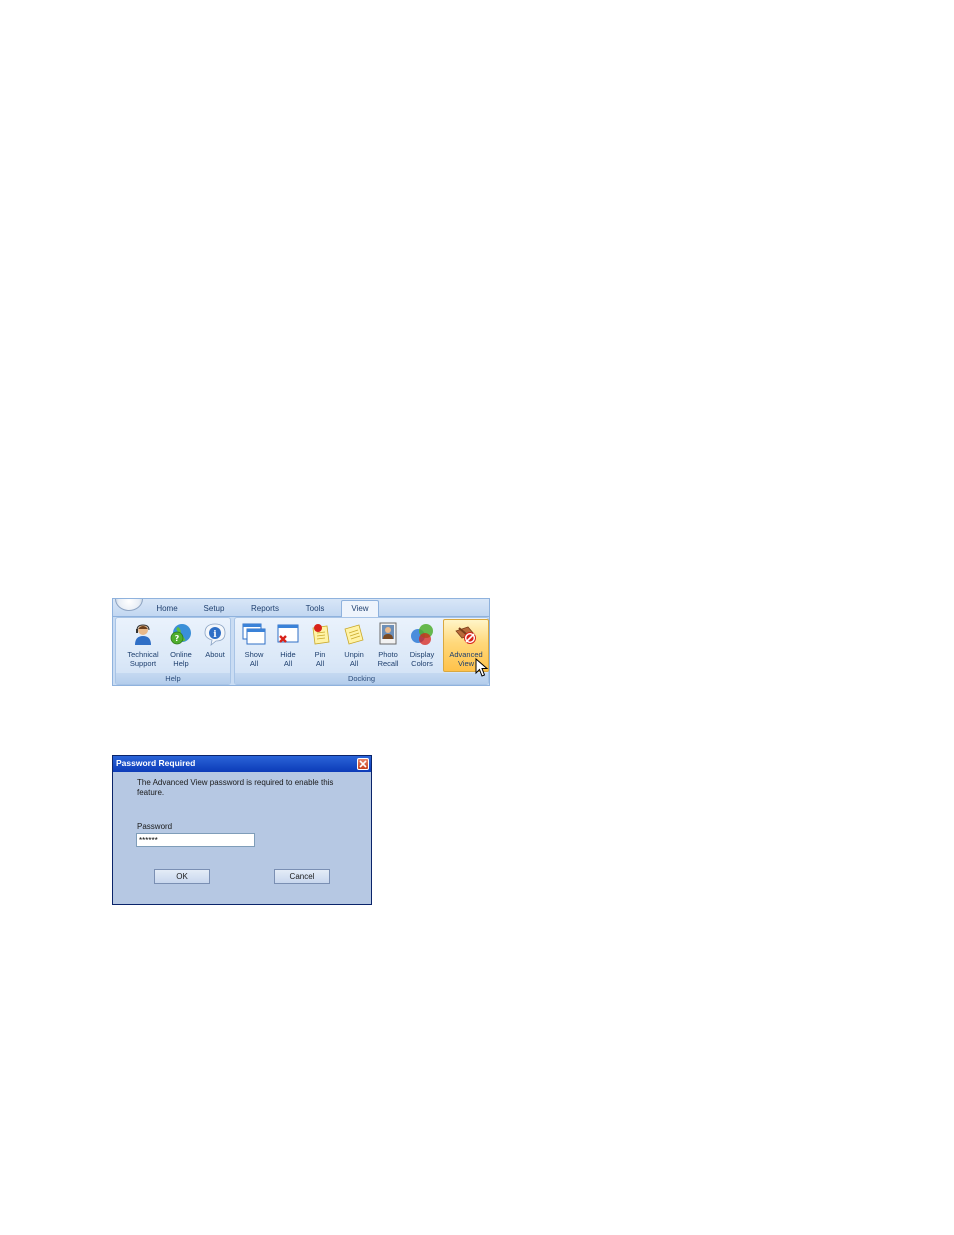 This screenshot has height=1235, width=954. Describe the element at coordinates (242, 764) in the screenshot. I see `dialog-titlebar: Password Required` at that location.